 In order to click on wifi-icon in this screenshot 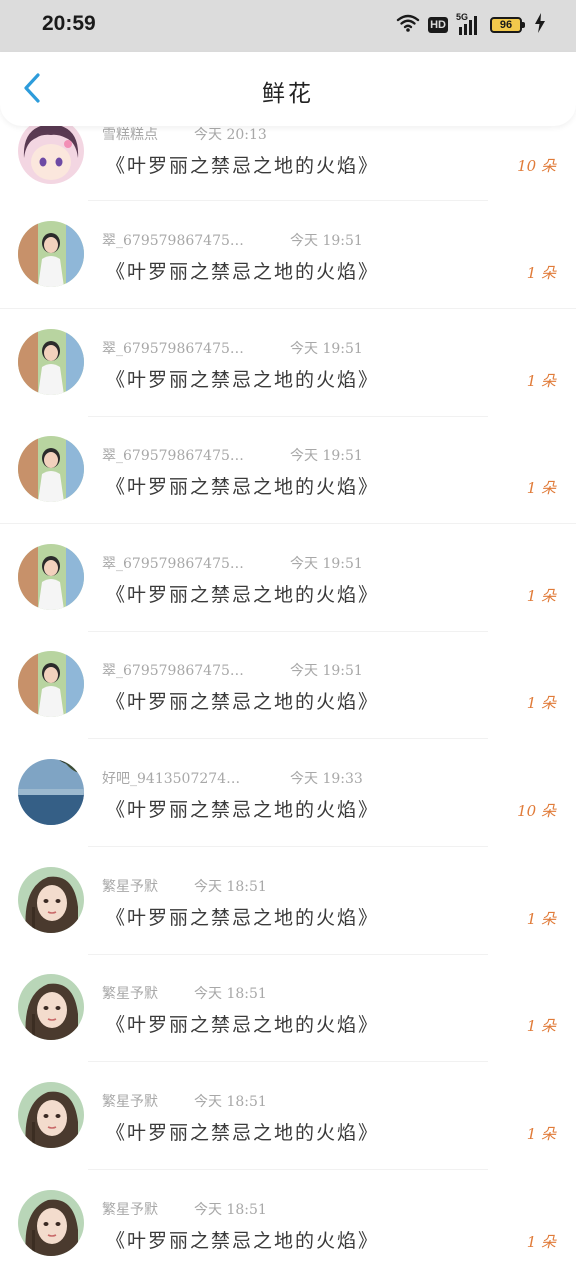, I will do `click(408, 25)`.